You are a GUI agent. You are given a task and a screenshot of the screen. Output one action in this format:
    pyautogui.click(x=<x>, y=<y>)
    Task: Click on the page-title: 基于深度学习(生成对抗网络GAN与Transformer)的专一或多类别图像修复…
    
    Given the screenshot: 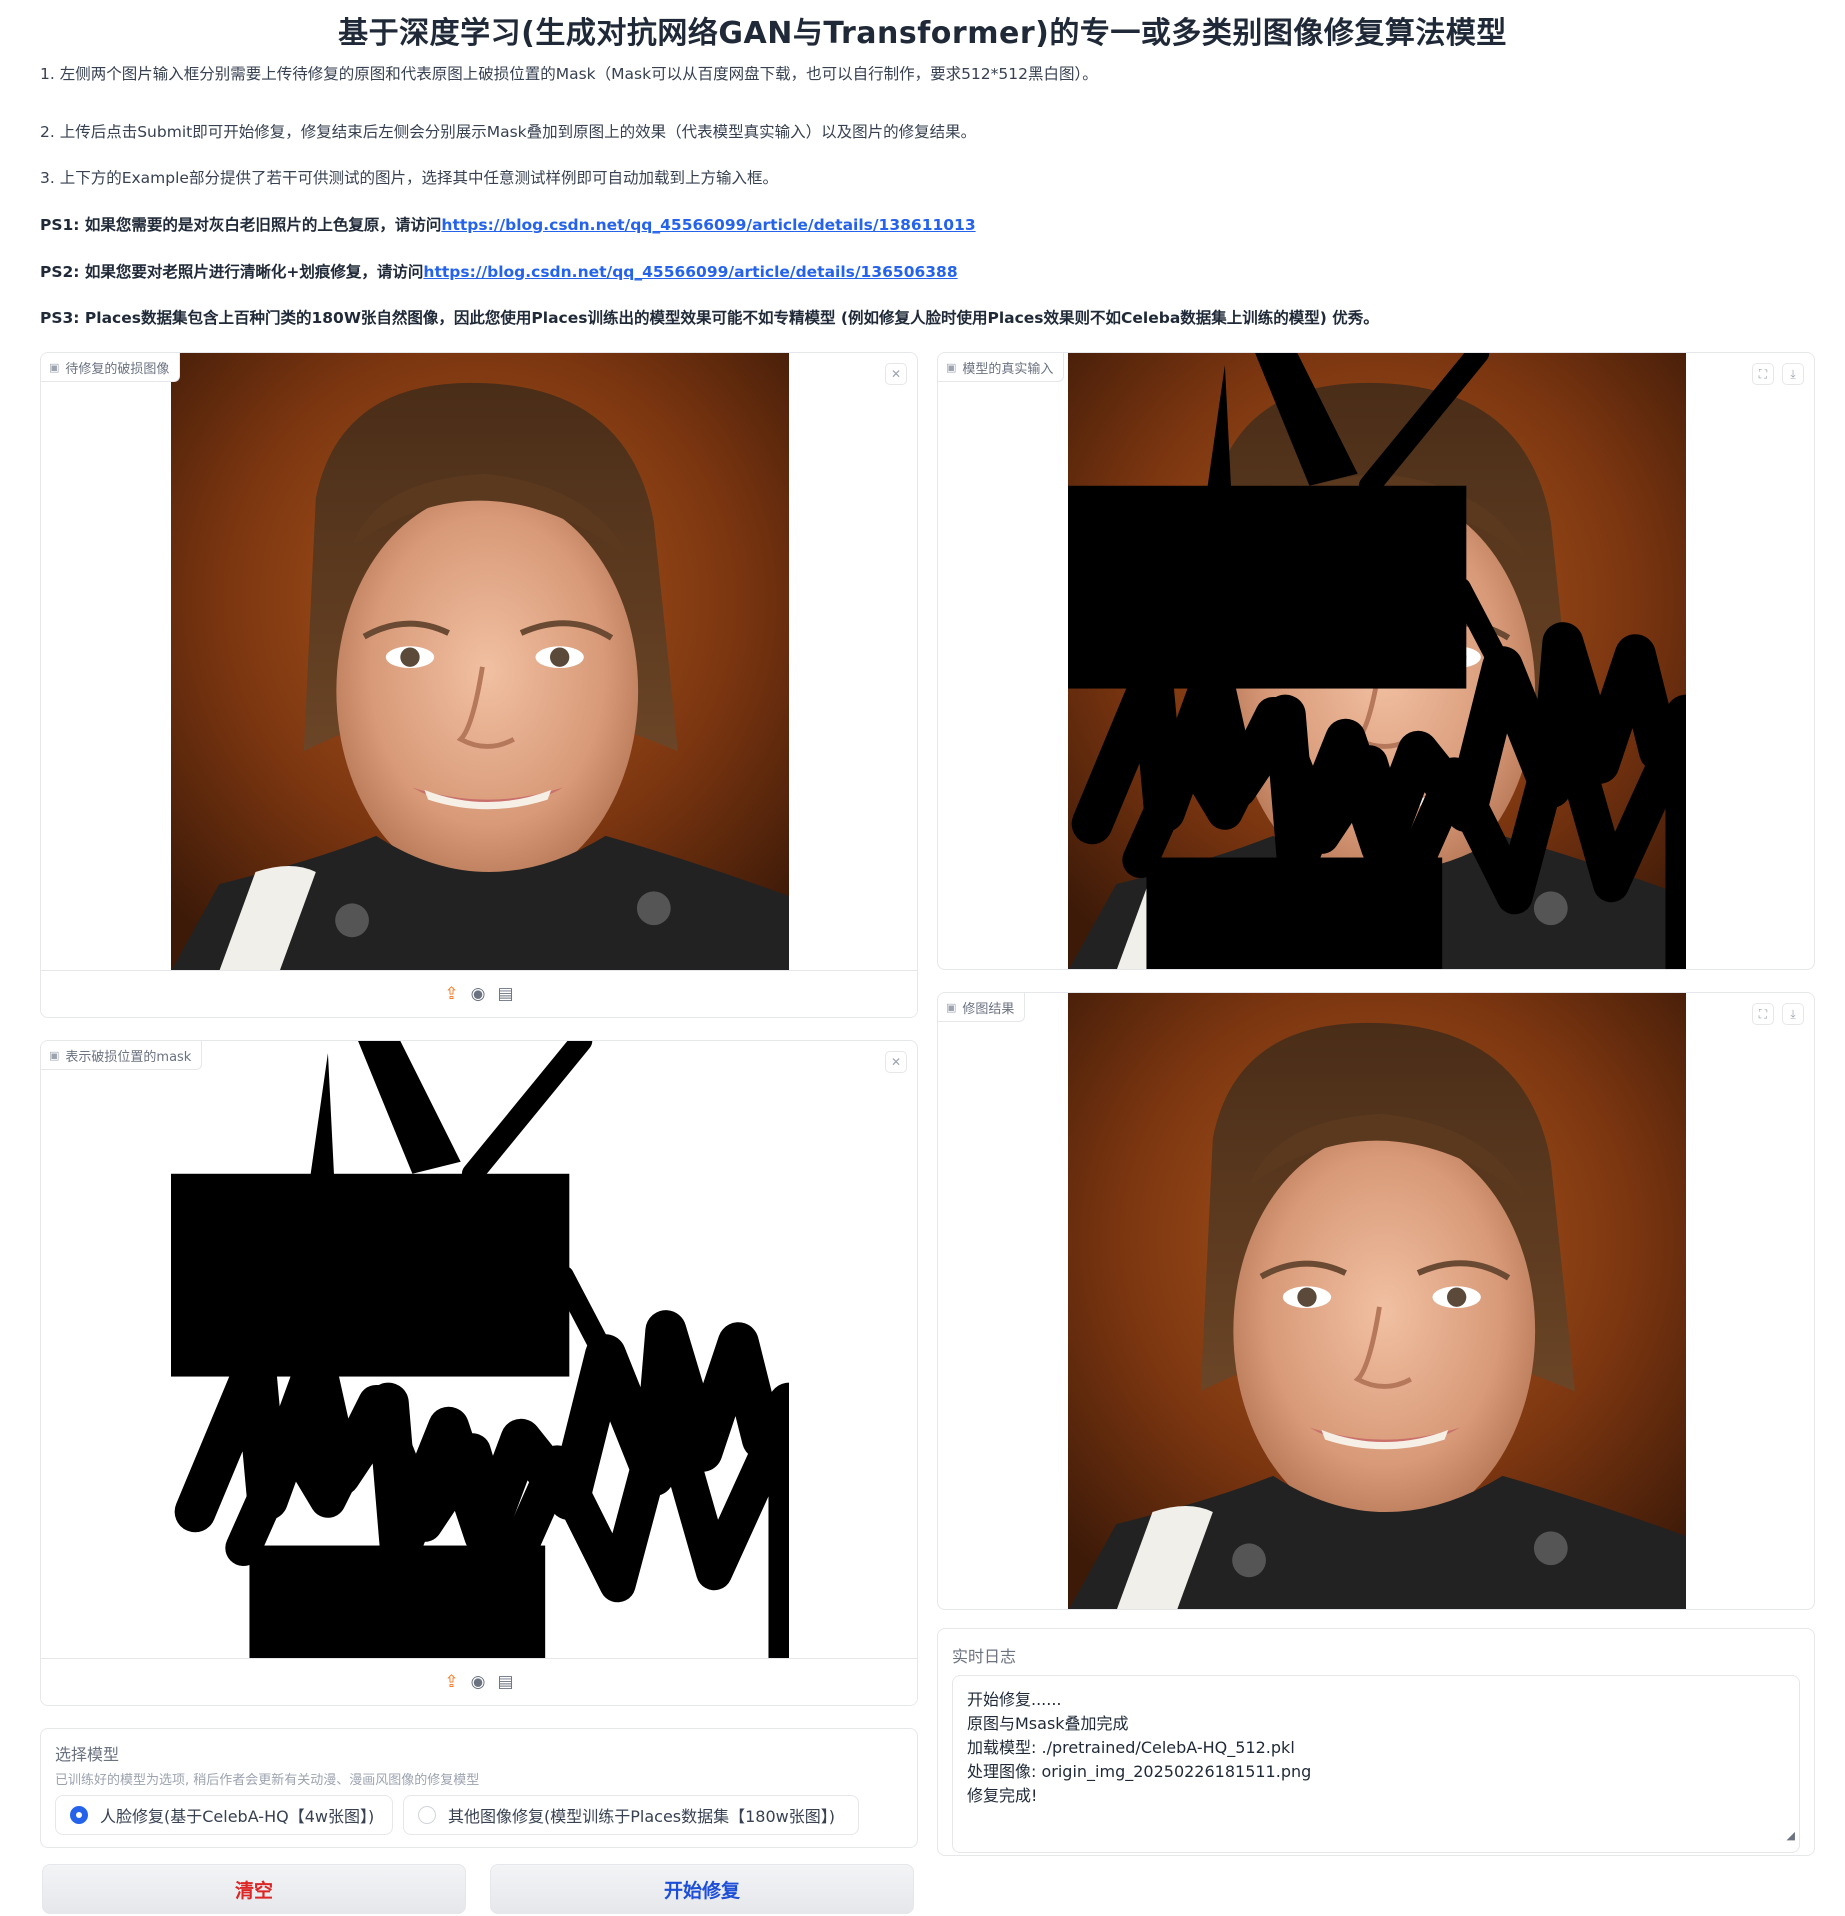 What is the action you would take?
    pyautogui.click(x=922, y=33)
    